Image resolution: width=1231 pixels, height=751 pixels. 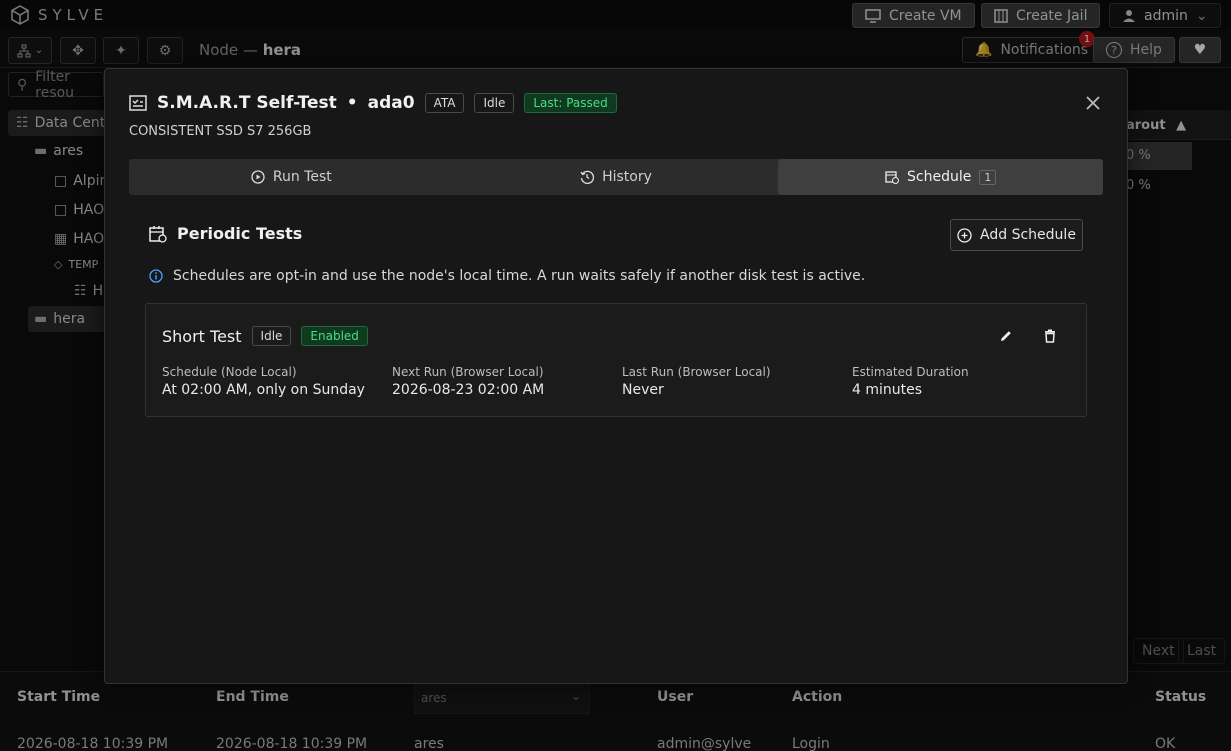 I want to click on tab-label: Run Test, so click(x=302, y=177).